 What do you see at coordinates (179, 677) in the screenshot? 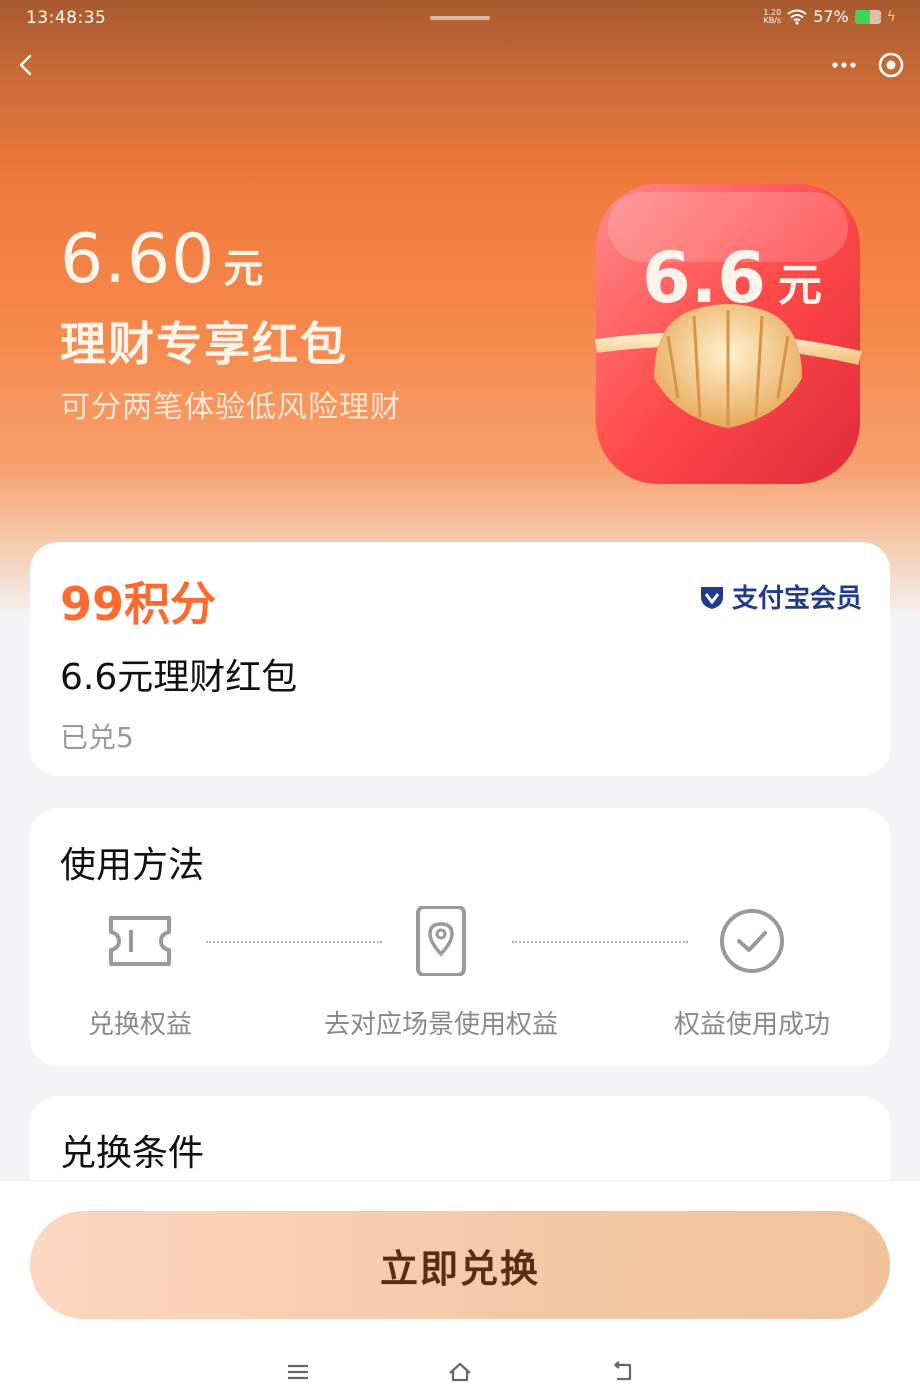
I see `product-name: 6.6元理财红包` at bounding box center [179, 677].